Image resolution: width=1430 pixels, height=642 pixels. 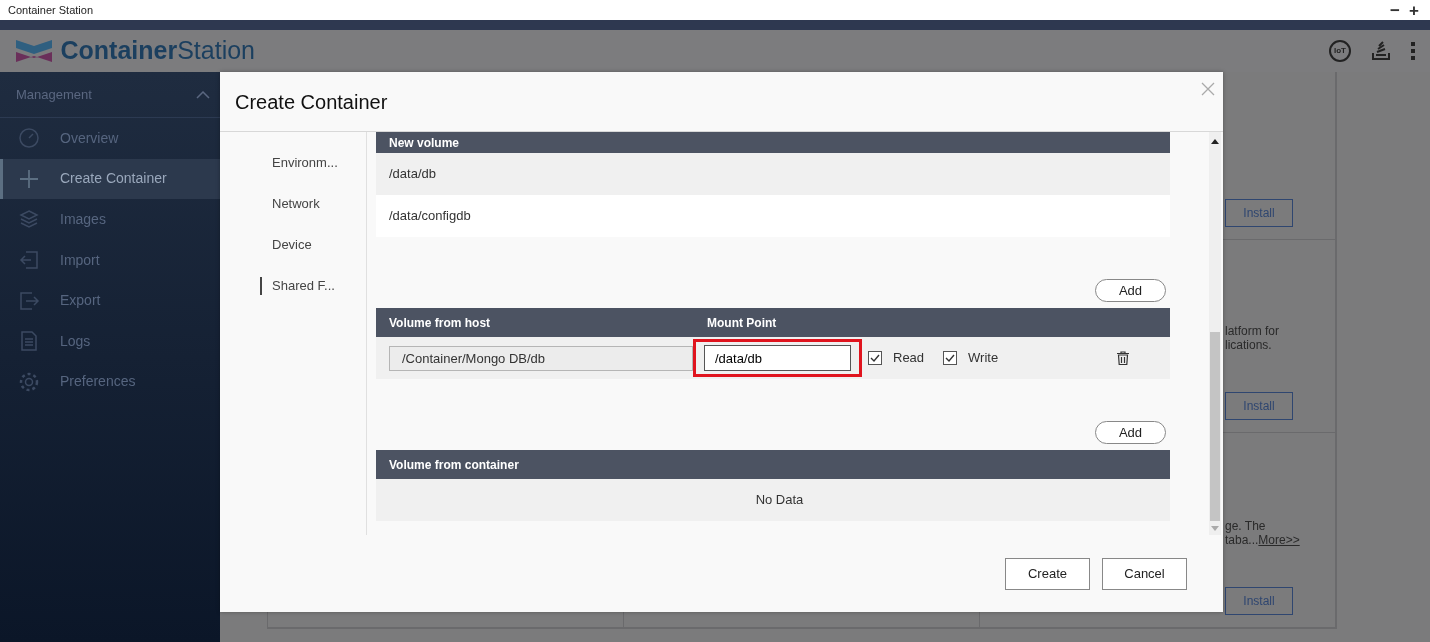 I want to click on checkbox-label: Read, so click(x=909, y=358).